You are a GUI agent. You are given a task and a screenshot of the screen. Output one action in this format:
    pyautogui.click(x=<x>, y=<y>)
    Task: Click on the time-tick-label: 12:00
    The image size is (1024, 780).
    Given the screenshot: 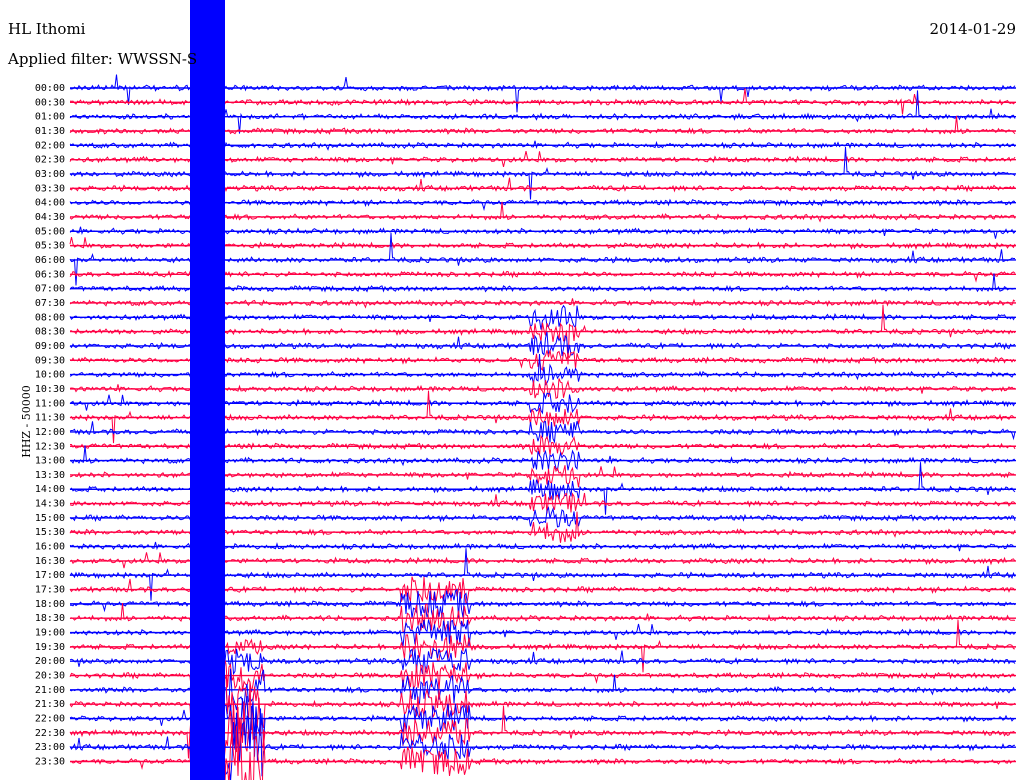 What is the action you would take?
    pyautogui.click(x=50, y=432)
    